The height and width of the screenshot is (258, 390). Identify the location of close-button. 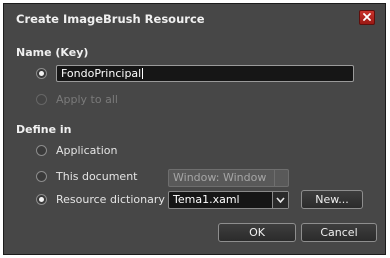
(367, 17).